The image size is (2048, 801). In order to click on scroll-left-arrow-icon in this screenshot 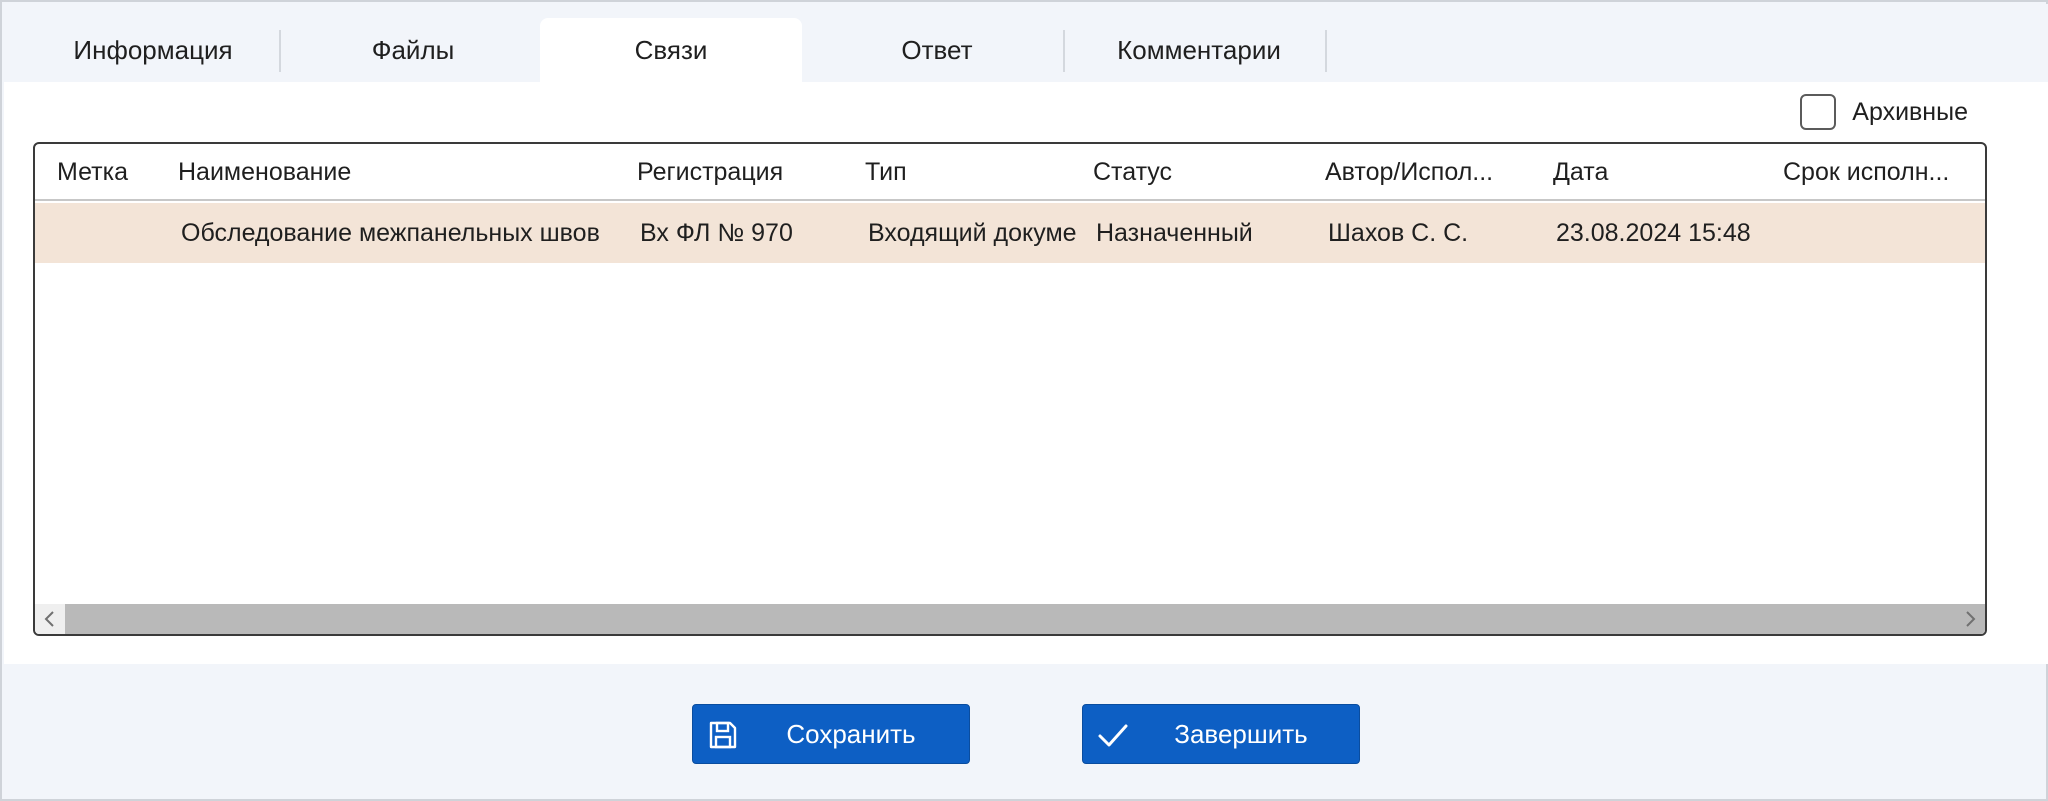, I will do `click(50, 619)`.